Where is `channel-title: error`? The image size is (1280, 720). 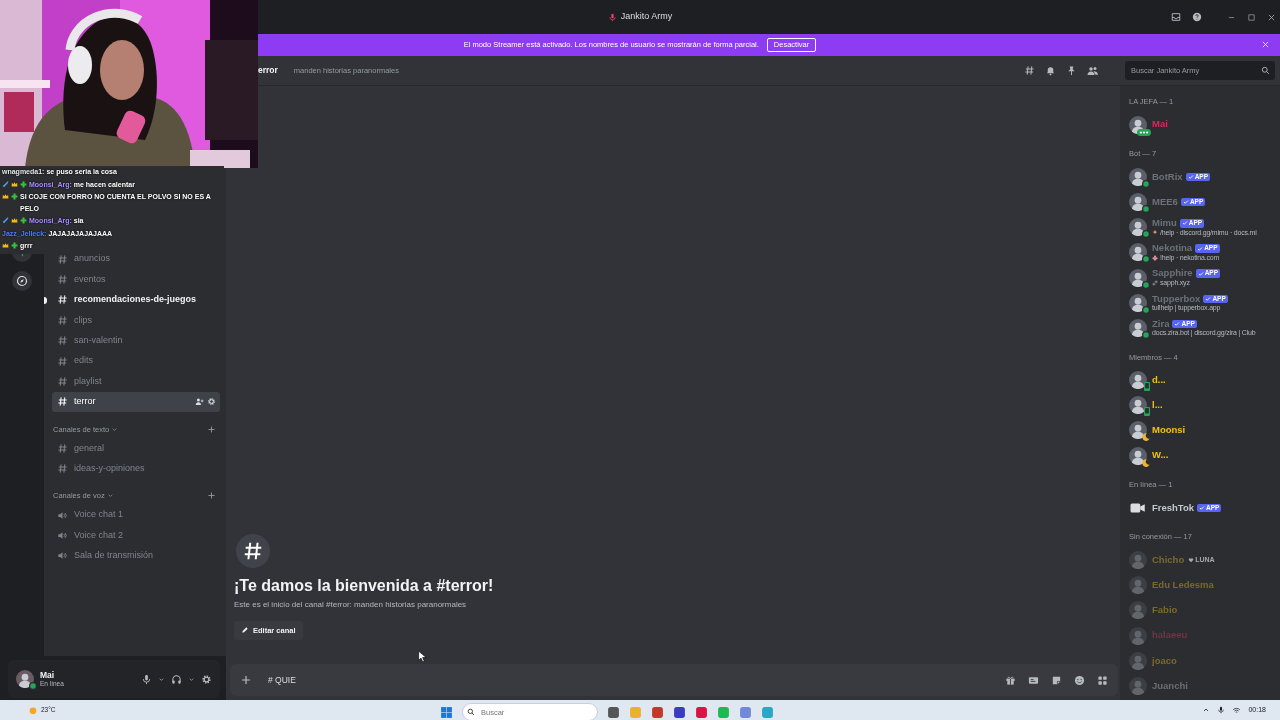 channel-title: error is located at coordinates (268, 70).